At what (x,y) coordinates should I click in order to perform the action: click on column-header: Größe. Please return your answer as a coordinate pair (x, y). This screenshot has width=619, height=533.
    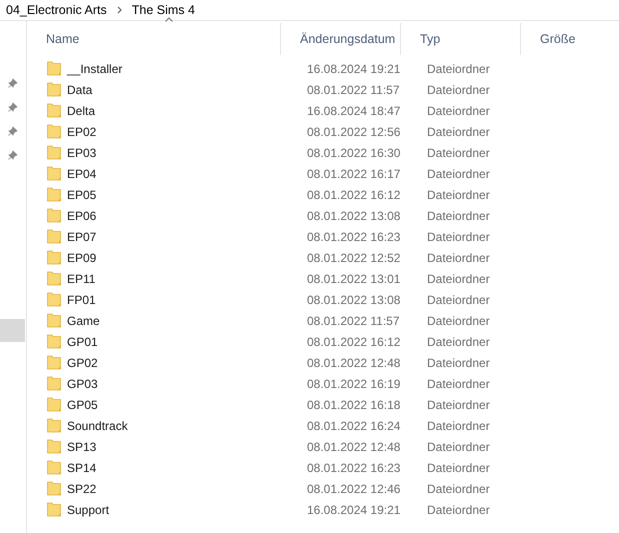
    Looking at the image, I should click on (558, 39).